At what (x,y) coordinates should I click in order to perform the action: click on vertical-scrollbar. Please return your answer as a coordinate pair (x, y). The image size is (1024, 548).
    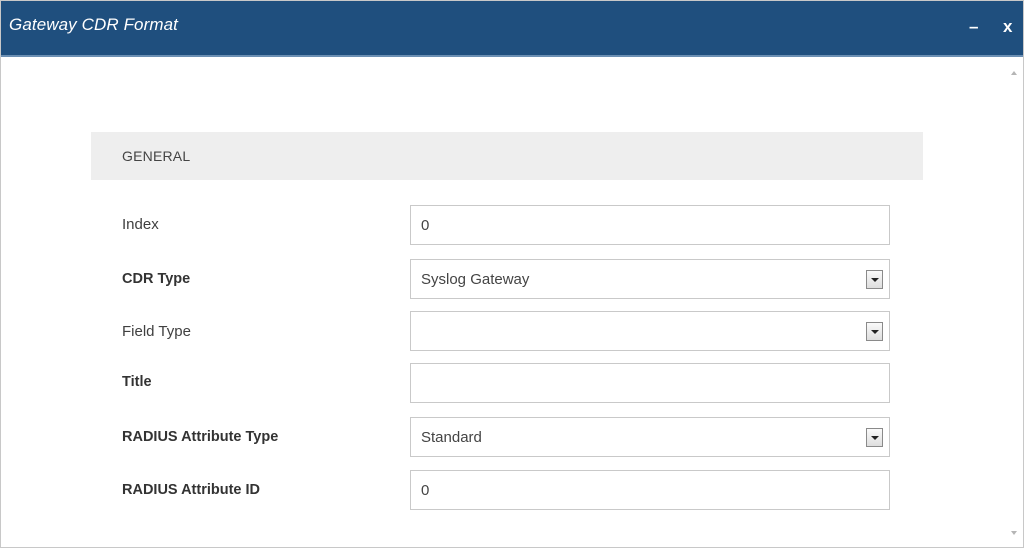
    Looking at the image, I should click on (1014, 302).